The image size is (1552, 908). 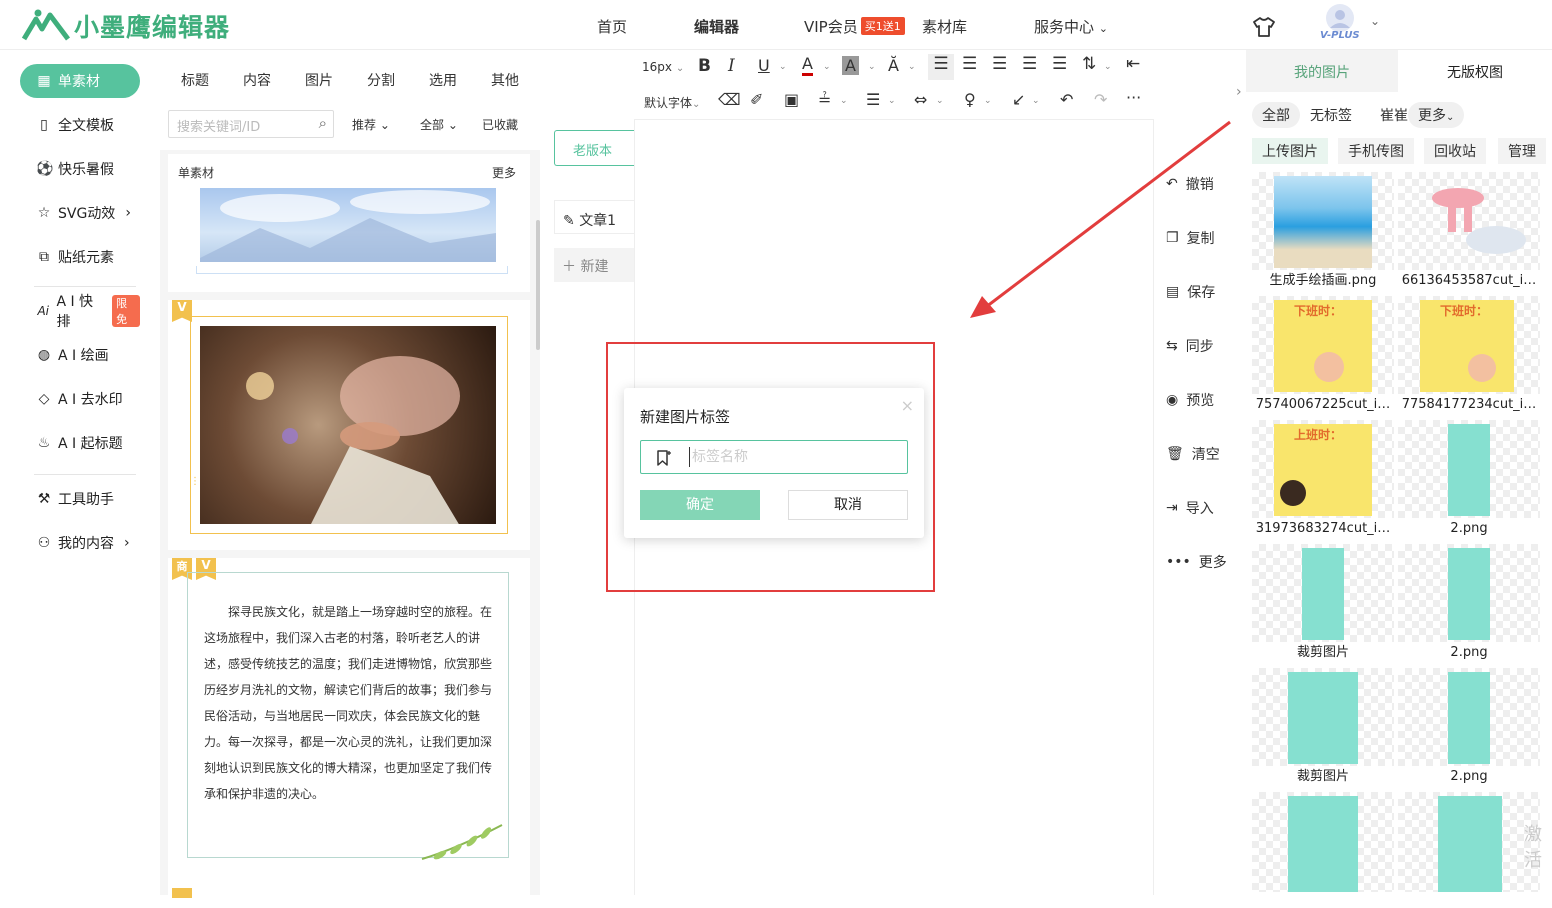 What do you see at coordinates (80, 169) in the screenshot?
I see `leftnav-item-summer: ⚽ 快乐暑假` at bounding box center [80, 169].